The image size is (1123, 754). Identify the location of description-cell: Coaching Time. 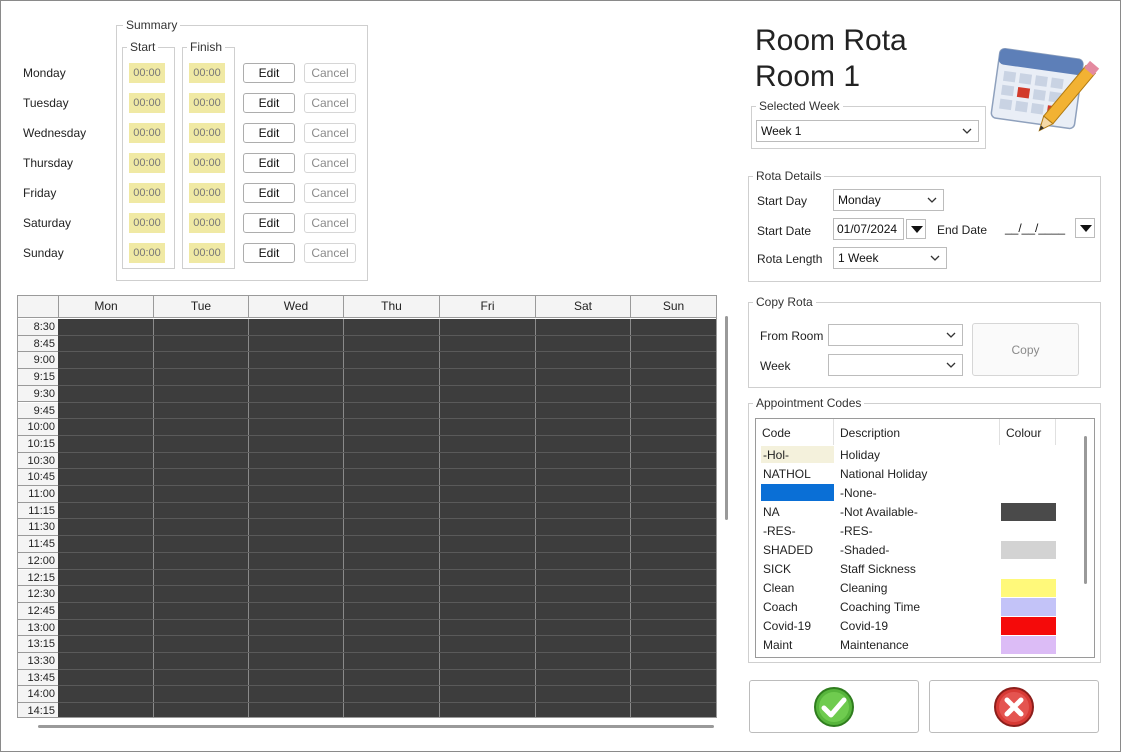
(880, 607).